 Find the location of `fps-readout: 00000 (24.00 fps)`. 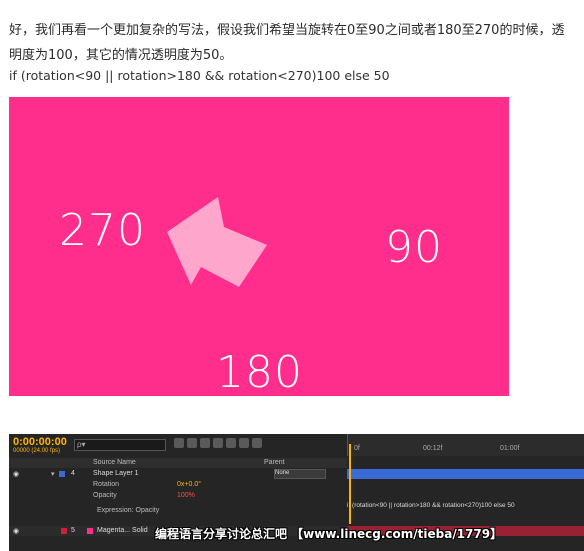

fps-readout: 00000 (24.00 fps) is located at coordinates (37, 451).